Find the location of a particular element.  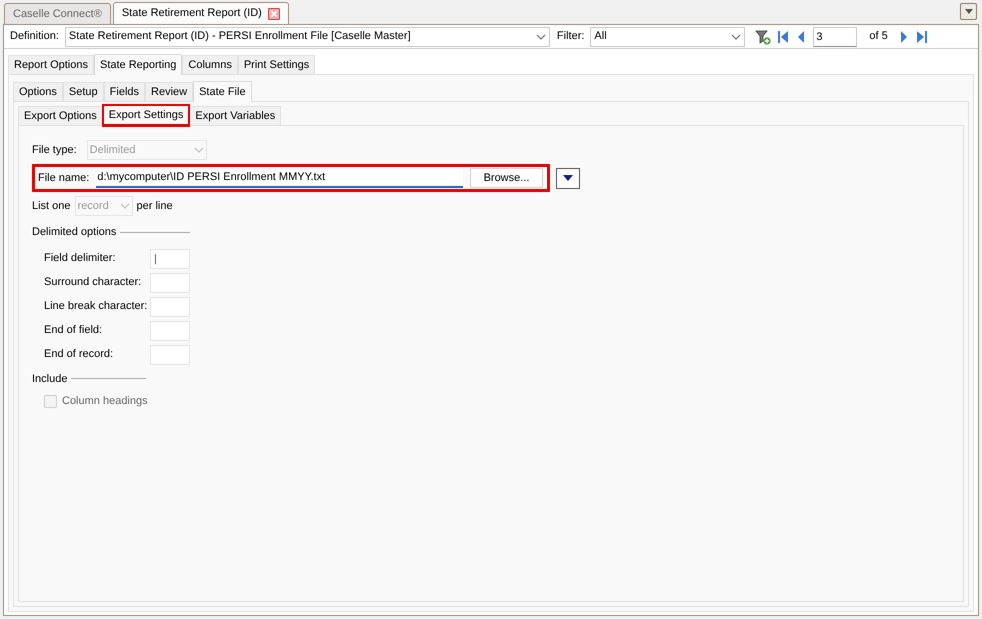

tab: Options is located at coordinates (38, 91).